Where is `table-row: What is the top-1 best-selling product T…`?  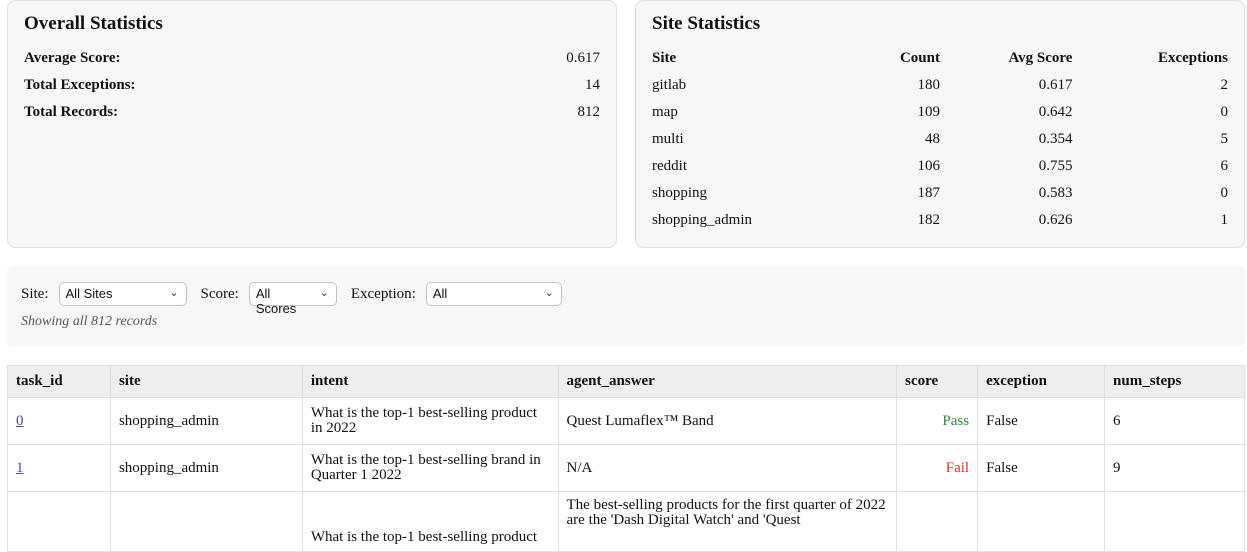 table-row: What is the top-1 best-selling product T… is located at coordinates (626, 521).